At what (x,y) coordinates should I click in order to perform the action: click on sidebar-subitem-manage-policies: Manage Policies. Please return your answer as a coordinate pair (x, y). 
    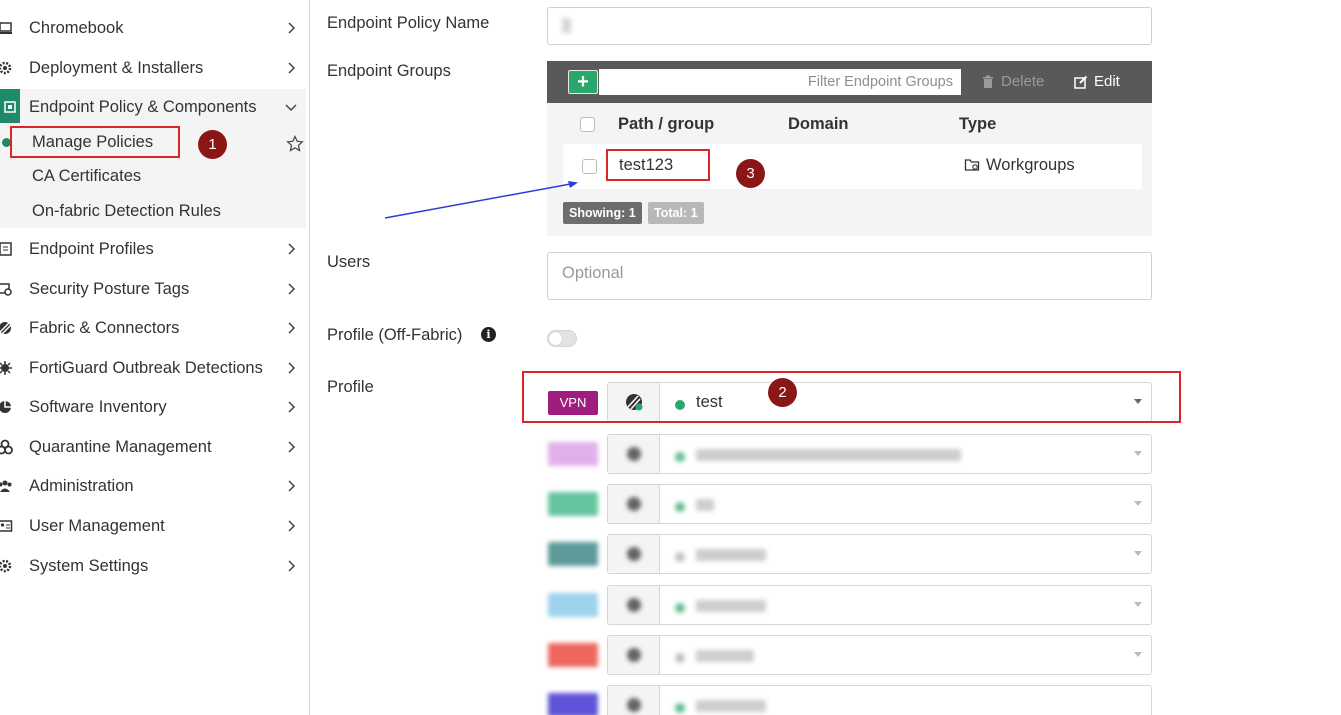
    Looking at the image, I should click on (92, 142).